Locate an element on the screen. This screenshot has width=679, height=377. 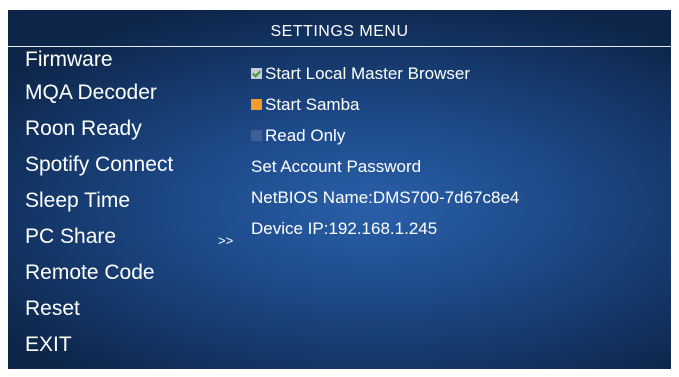
checkbox-focused-icon is located at coordinates (256, 104).